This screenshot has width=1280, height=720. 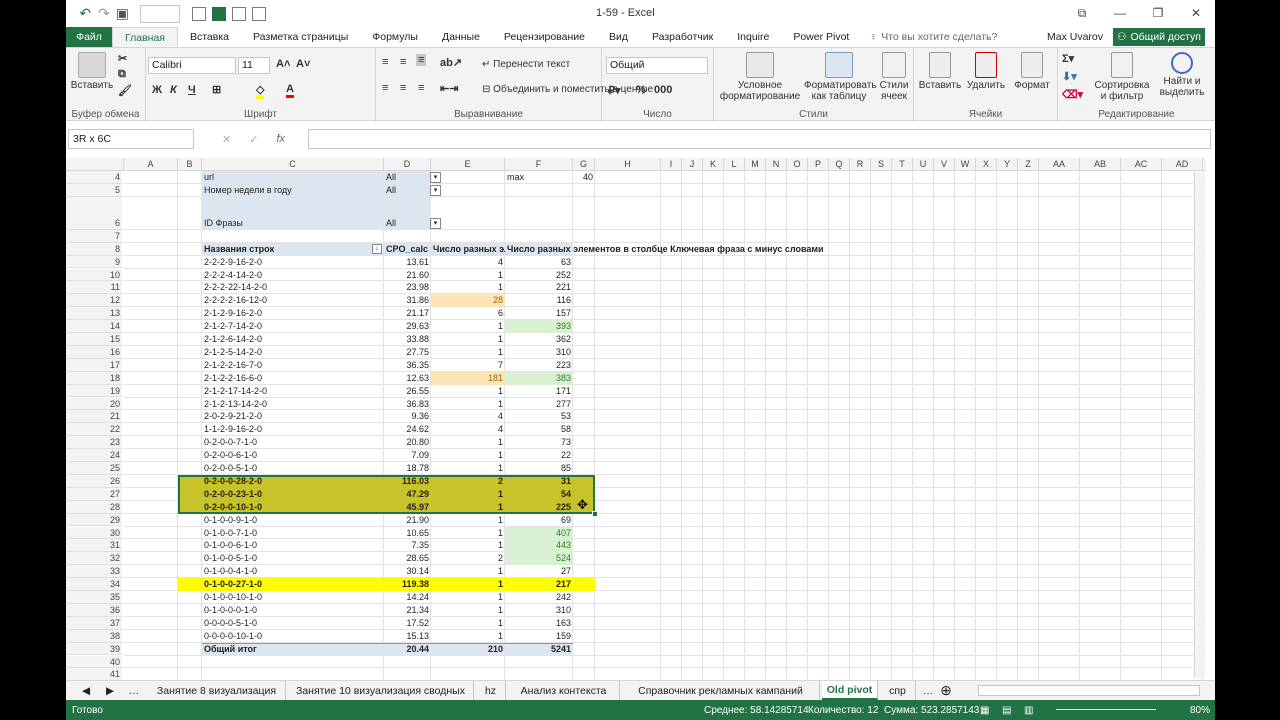 What do you see at coordinates (283, 64) in the screenshot?
I see `grow-font-icon: A˄` at bounding box center [283, 64].